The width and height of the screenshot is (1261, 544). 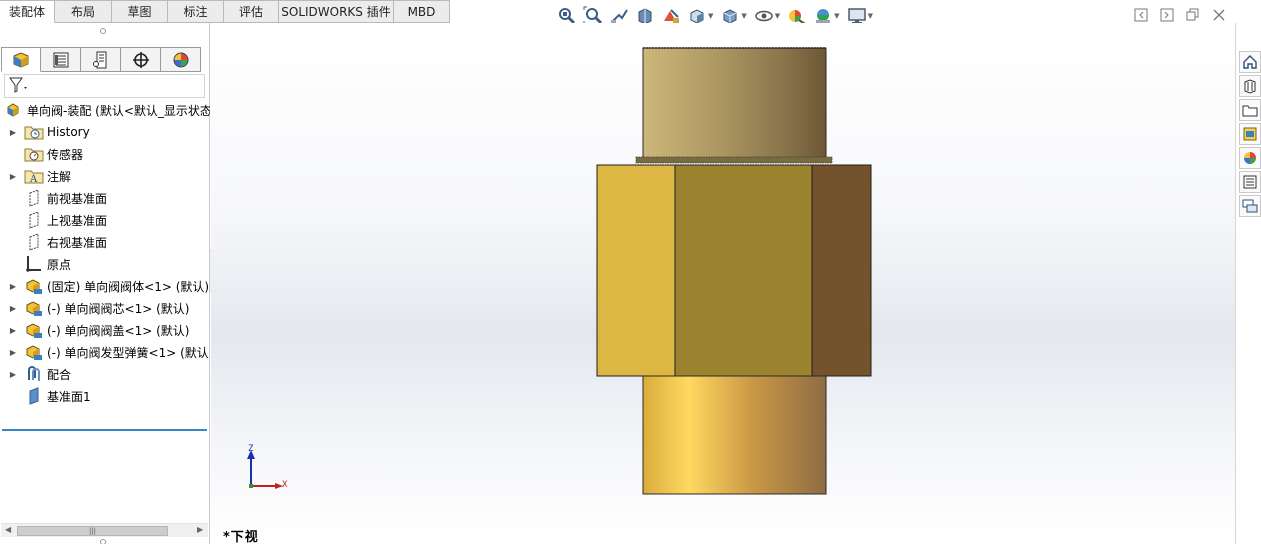 I want to click on close-icon, so click(x=1219, y=15).